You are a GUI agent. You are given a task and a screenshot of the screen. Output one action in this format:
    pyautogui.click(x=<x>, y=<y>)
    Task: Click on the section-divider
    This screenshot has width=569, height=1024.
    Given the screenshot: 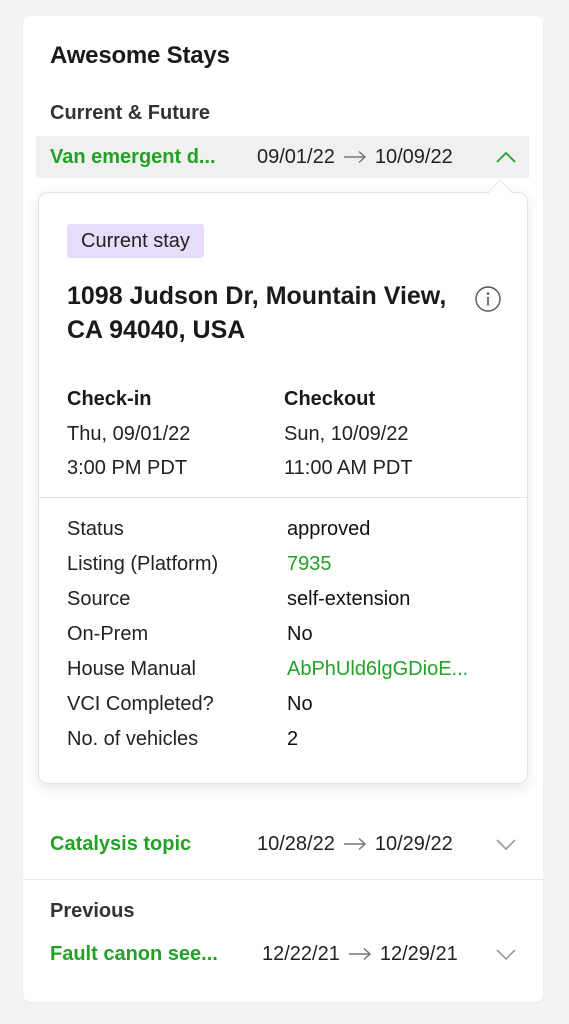 What is the action you would take?
    pyautogui.click(x=283, y=879)
    